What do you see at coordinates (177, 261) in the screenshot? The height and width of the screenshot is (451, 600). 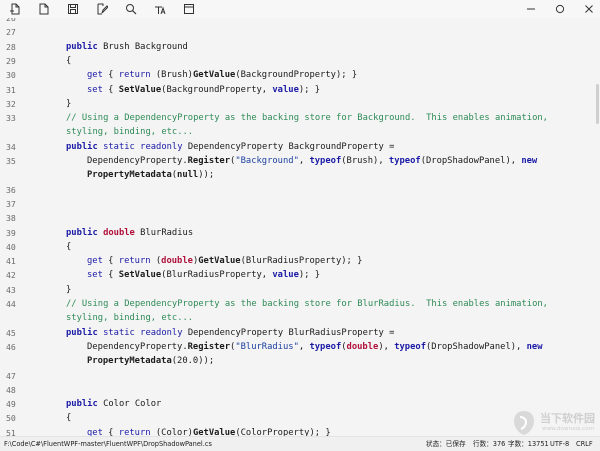 I see `code-token: double` at bounding box center [177, 261].